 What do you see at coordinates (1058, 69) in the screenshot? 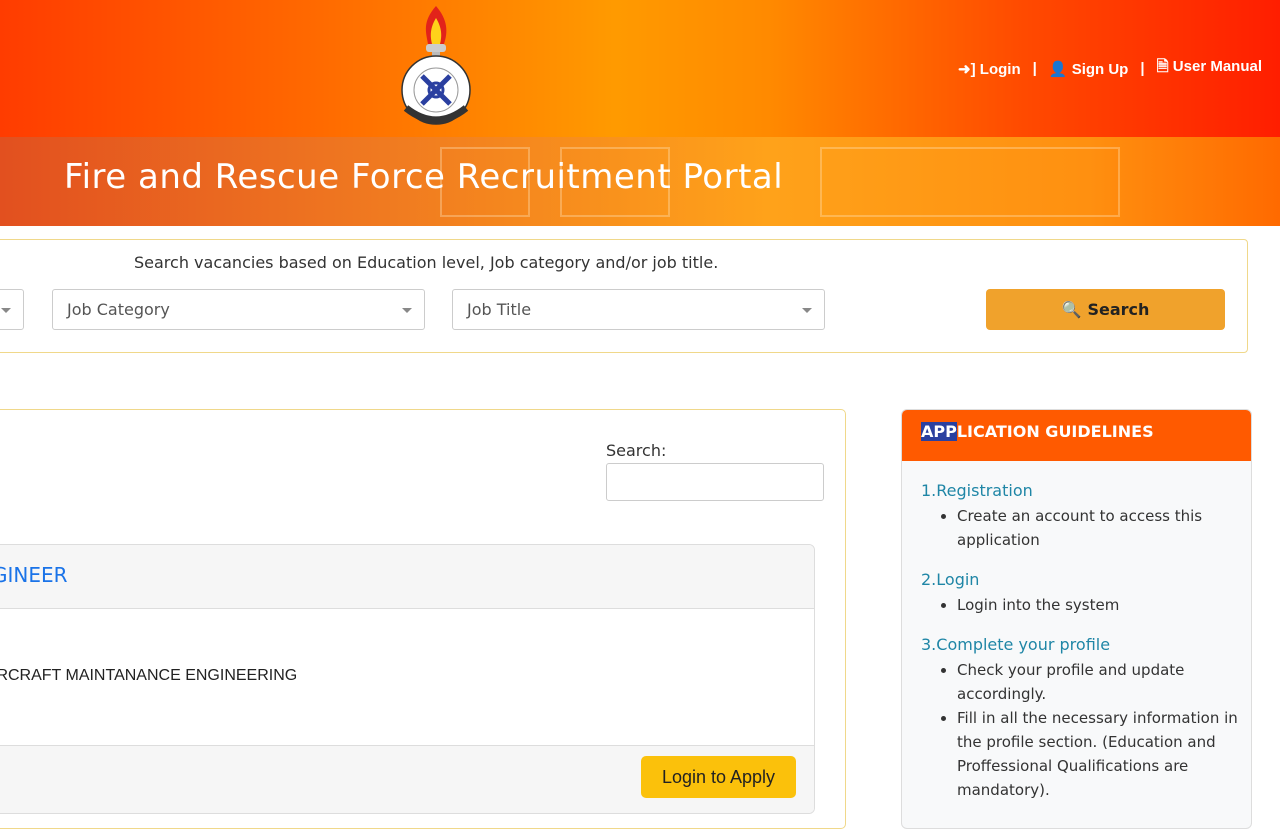
I see `user-icon: 👤` at bounding box center [1058, 69].